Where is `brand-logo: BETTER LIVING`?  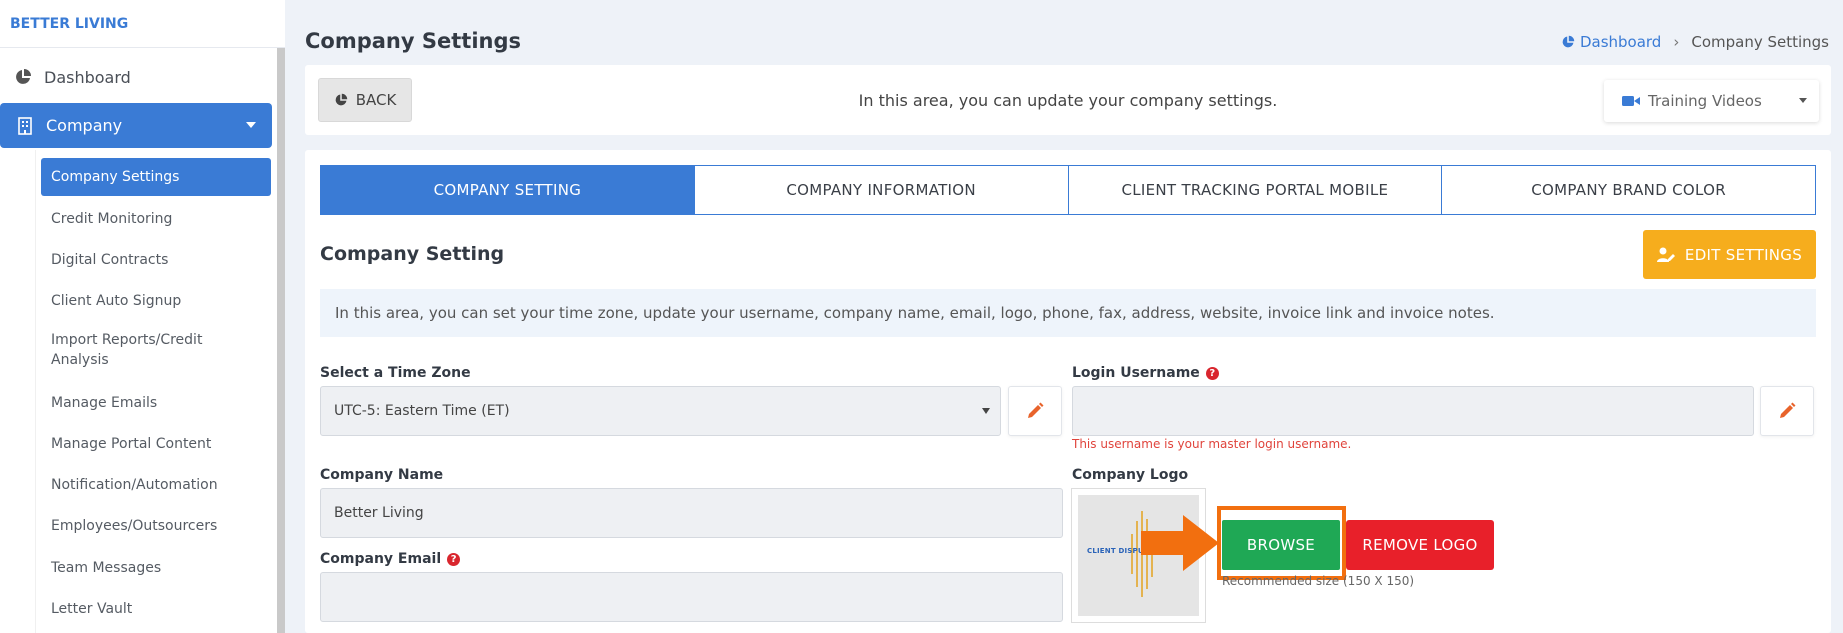
brand-logo: BETTER LIVING is located at coordinates (142, 24).